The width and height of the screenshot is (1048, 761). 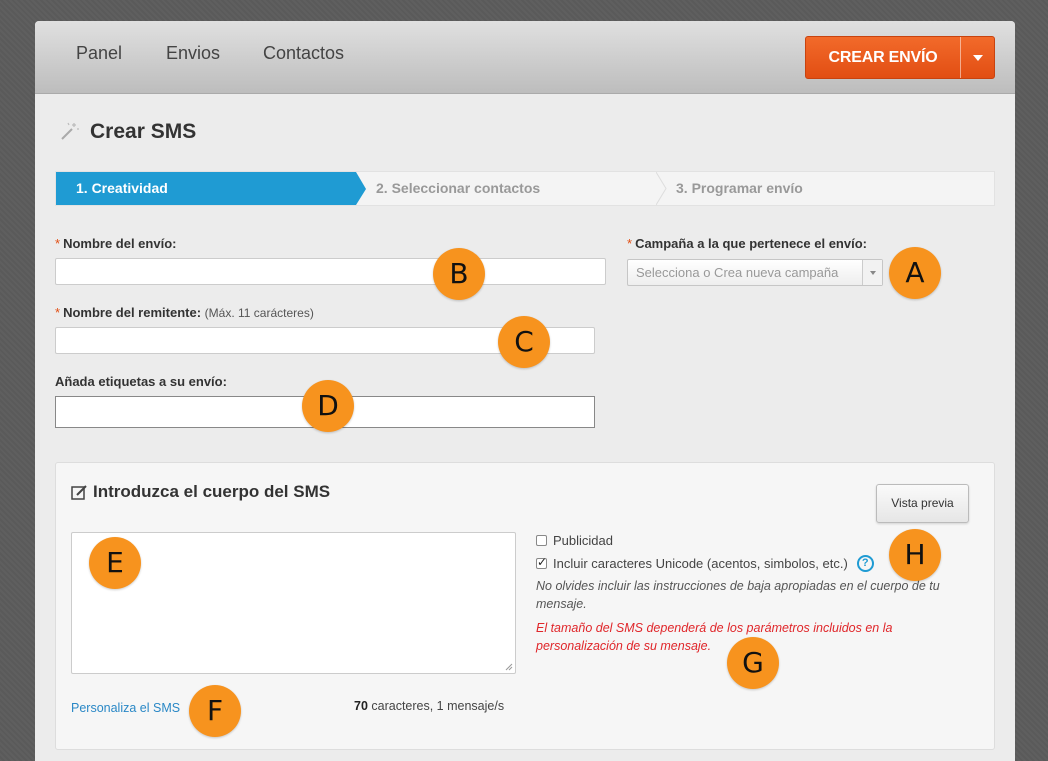 I want to click on campaign-label-text: Campaña a la que pertenece el envío:, so click(x=751, y=243).